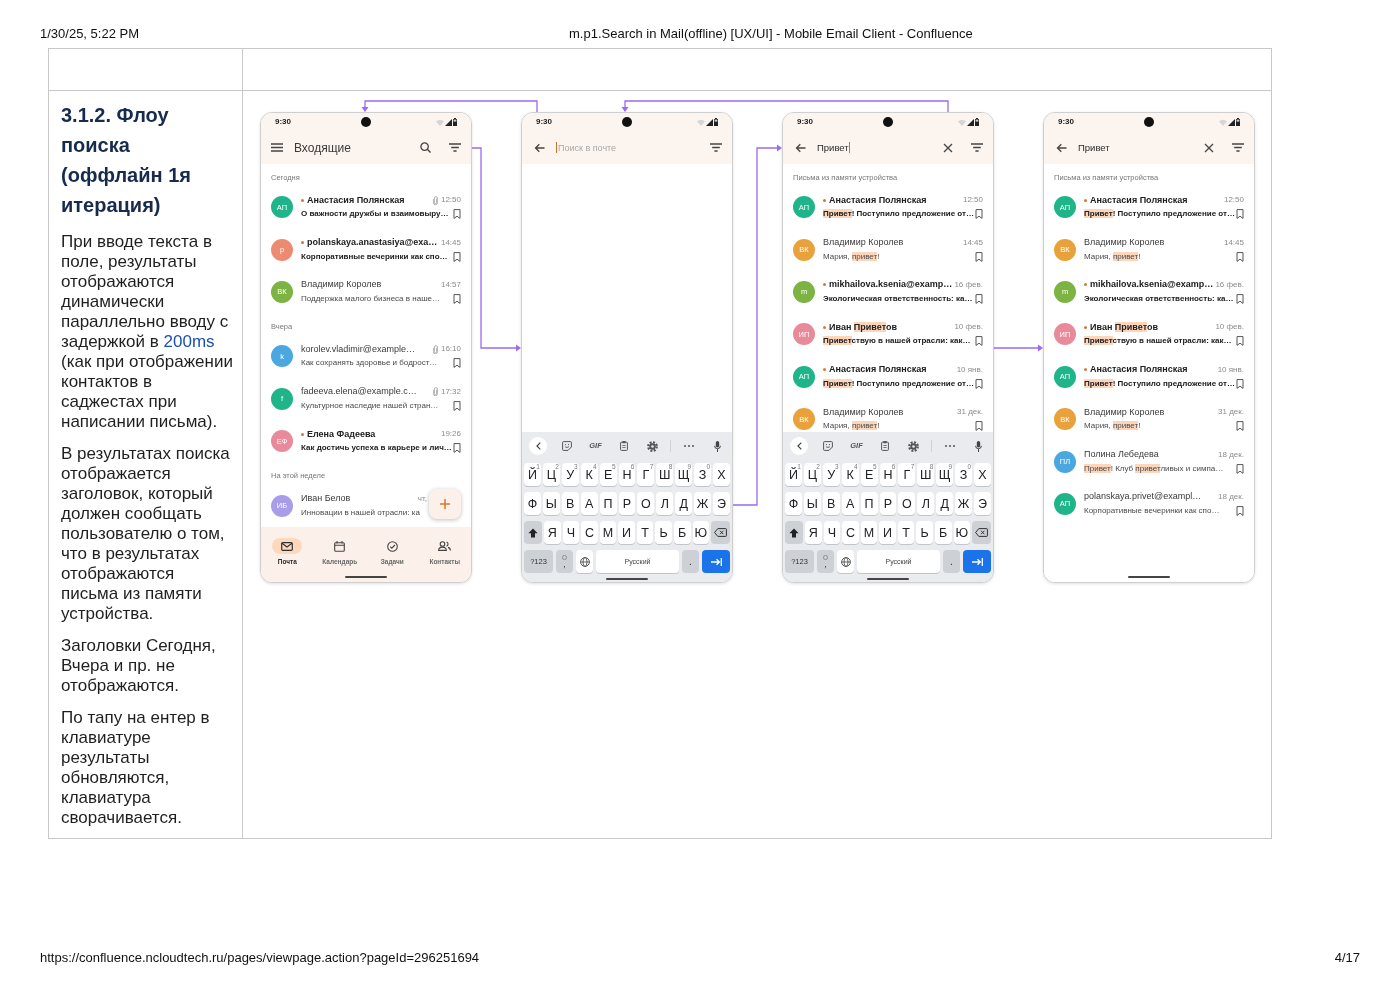 This screenshot has width=1400, height=989. What do you see at coordinates (970, 412) in the screenshot?
I see `email-time: 31 дек.` at bounding box center [970, 412].